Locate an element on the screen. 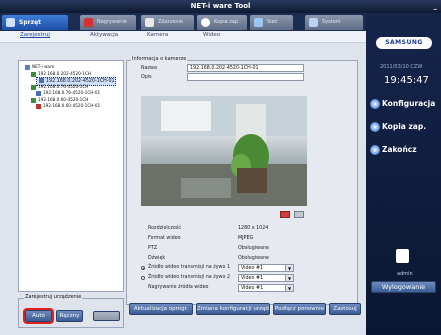 The image size is (441, 335). tab-backup-label: Kopia zap. is located at coordinates (227, 22).